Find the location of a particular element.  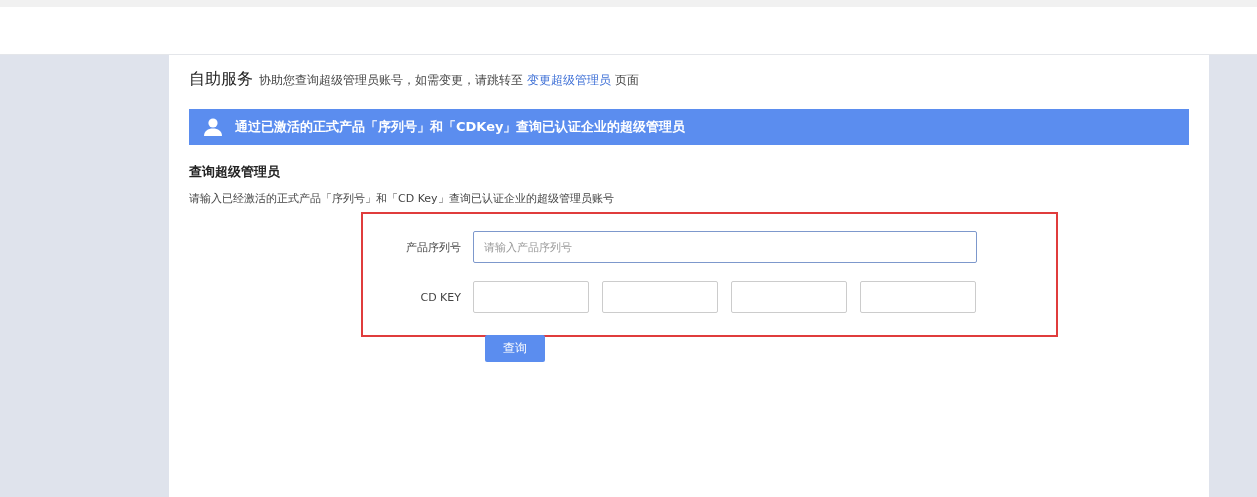

user-icon is located at coordinates (213, 127).